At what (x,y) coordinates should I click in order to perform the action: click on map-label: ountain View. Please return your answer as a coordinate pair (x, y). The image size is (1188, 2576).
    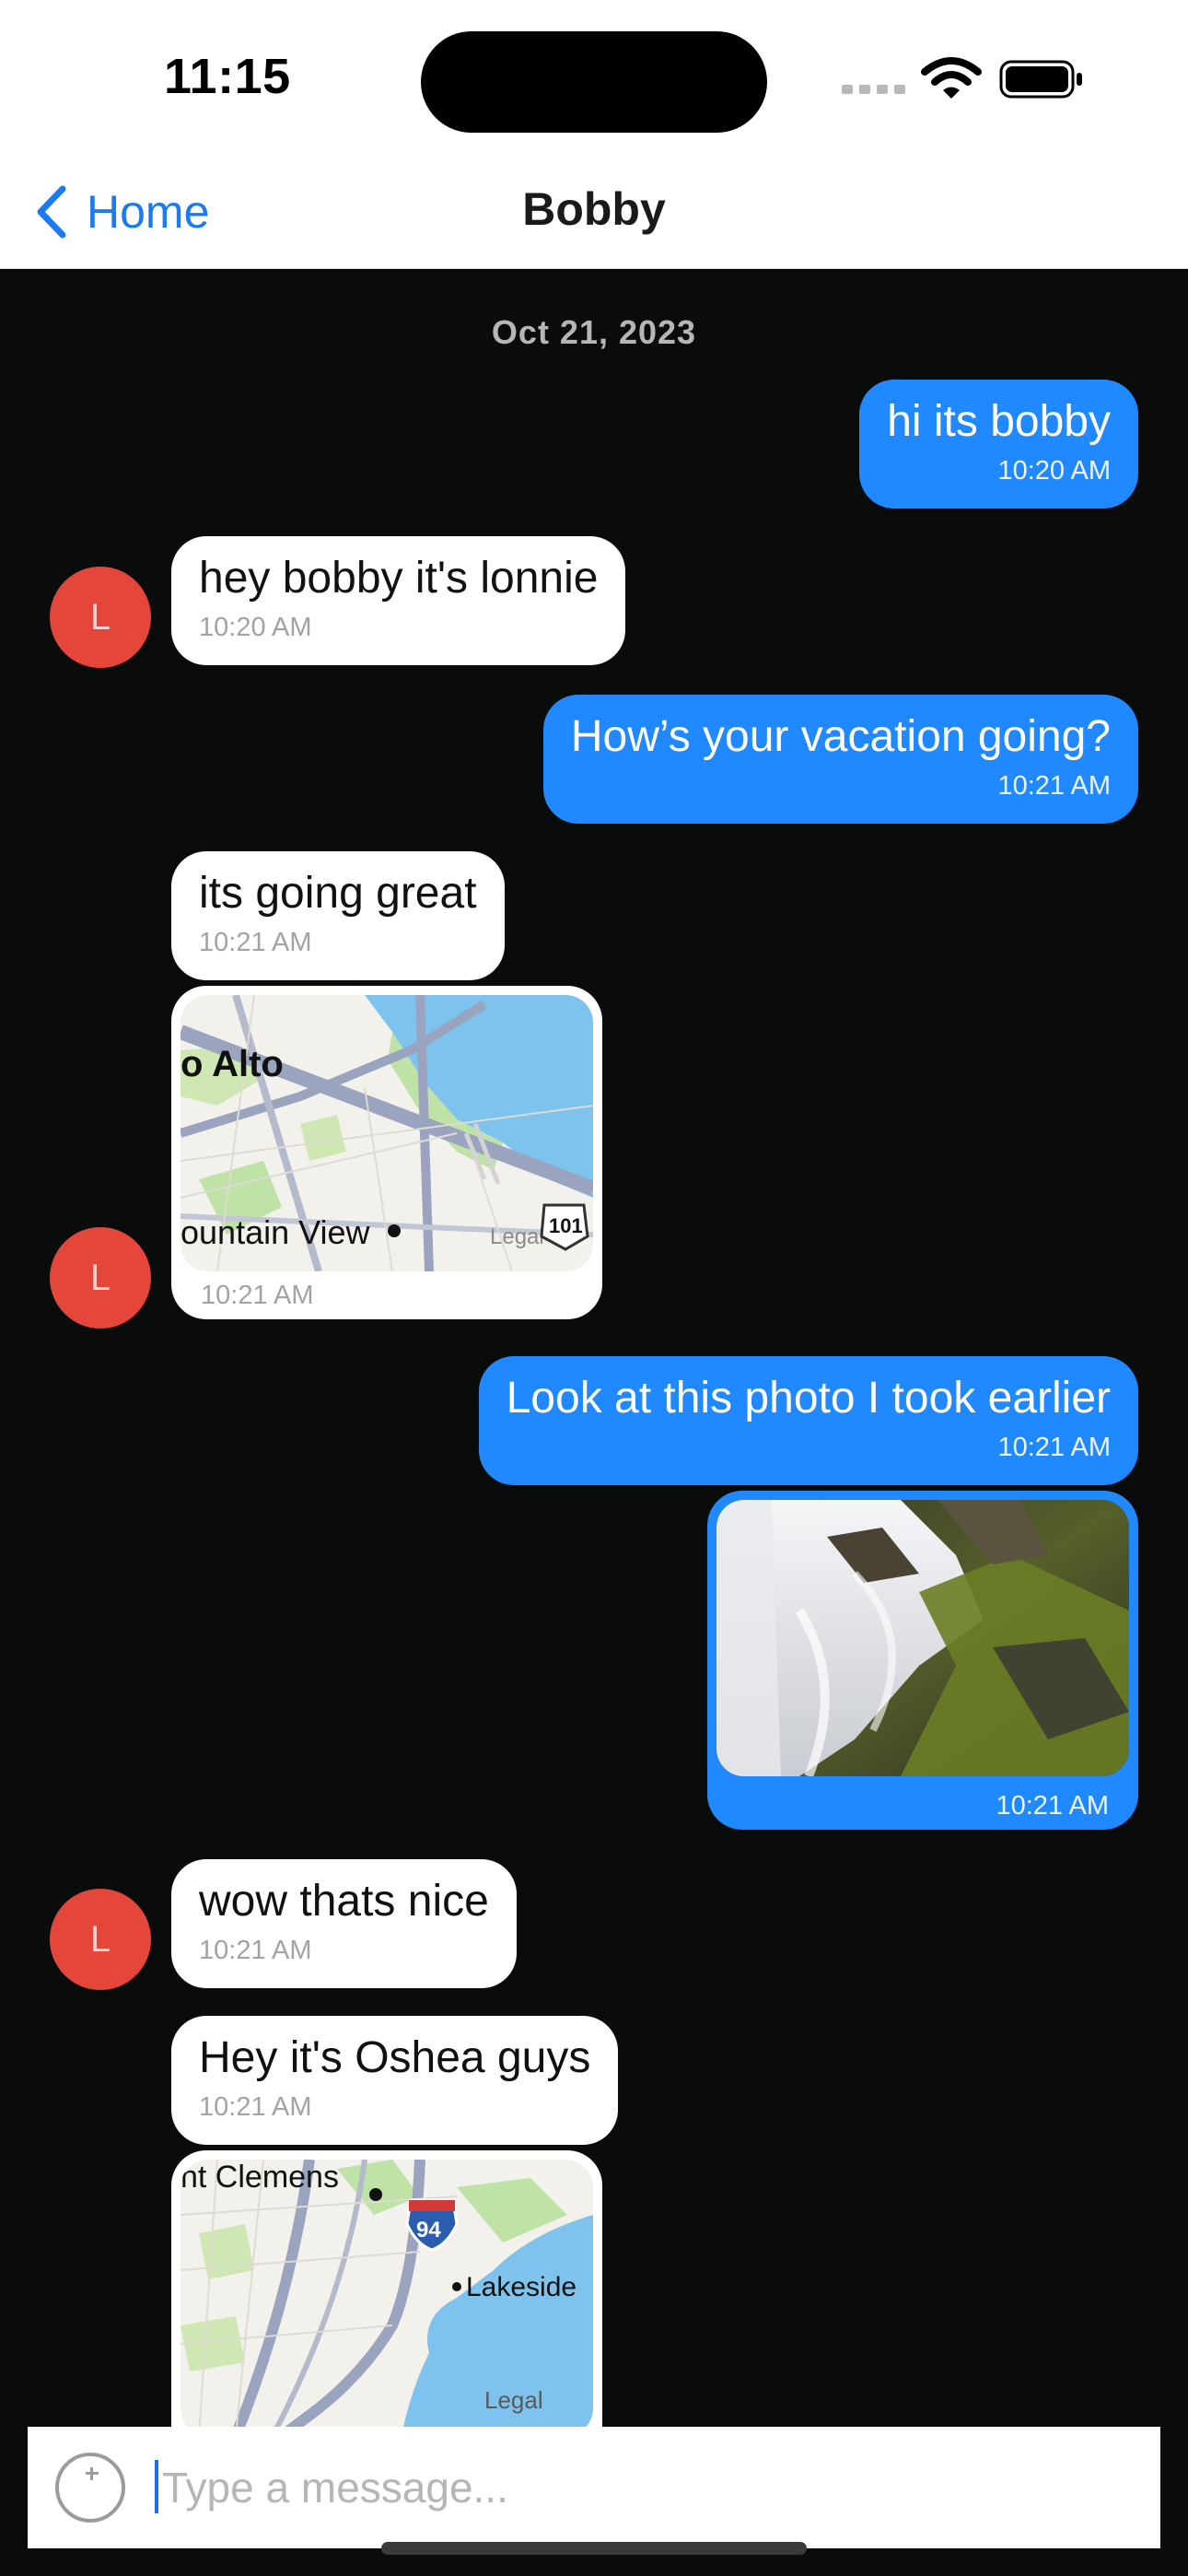
    Looking at the image, I should click on (275, 1232).